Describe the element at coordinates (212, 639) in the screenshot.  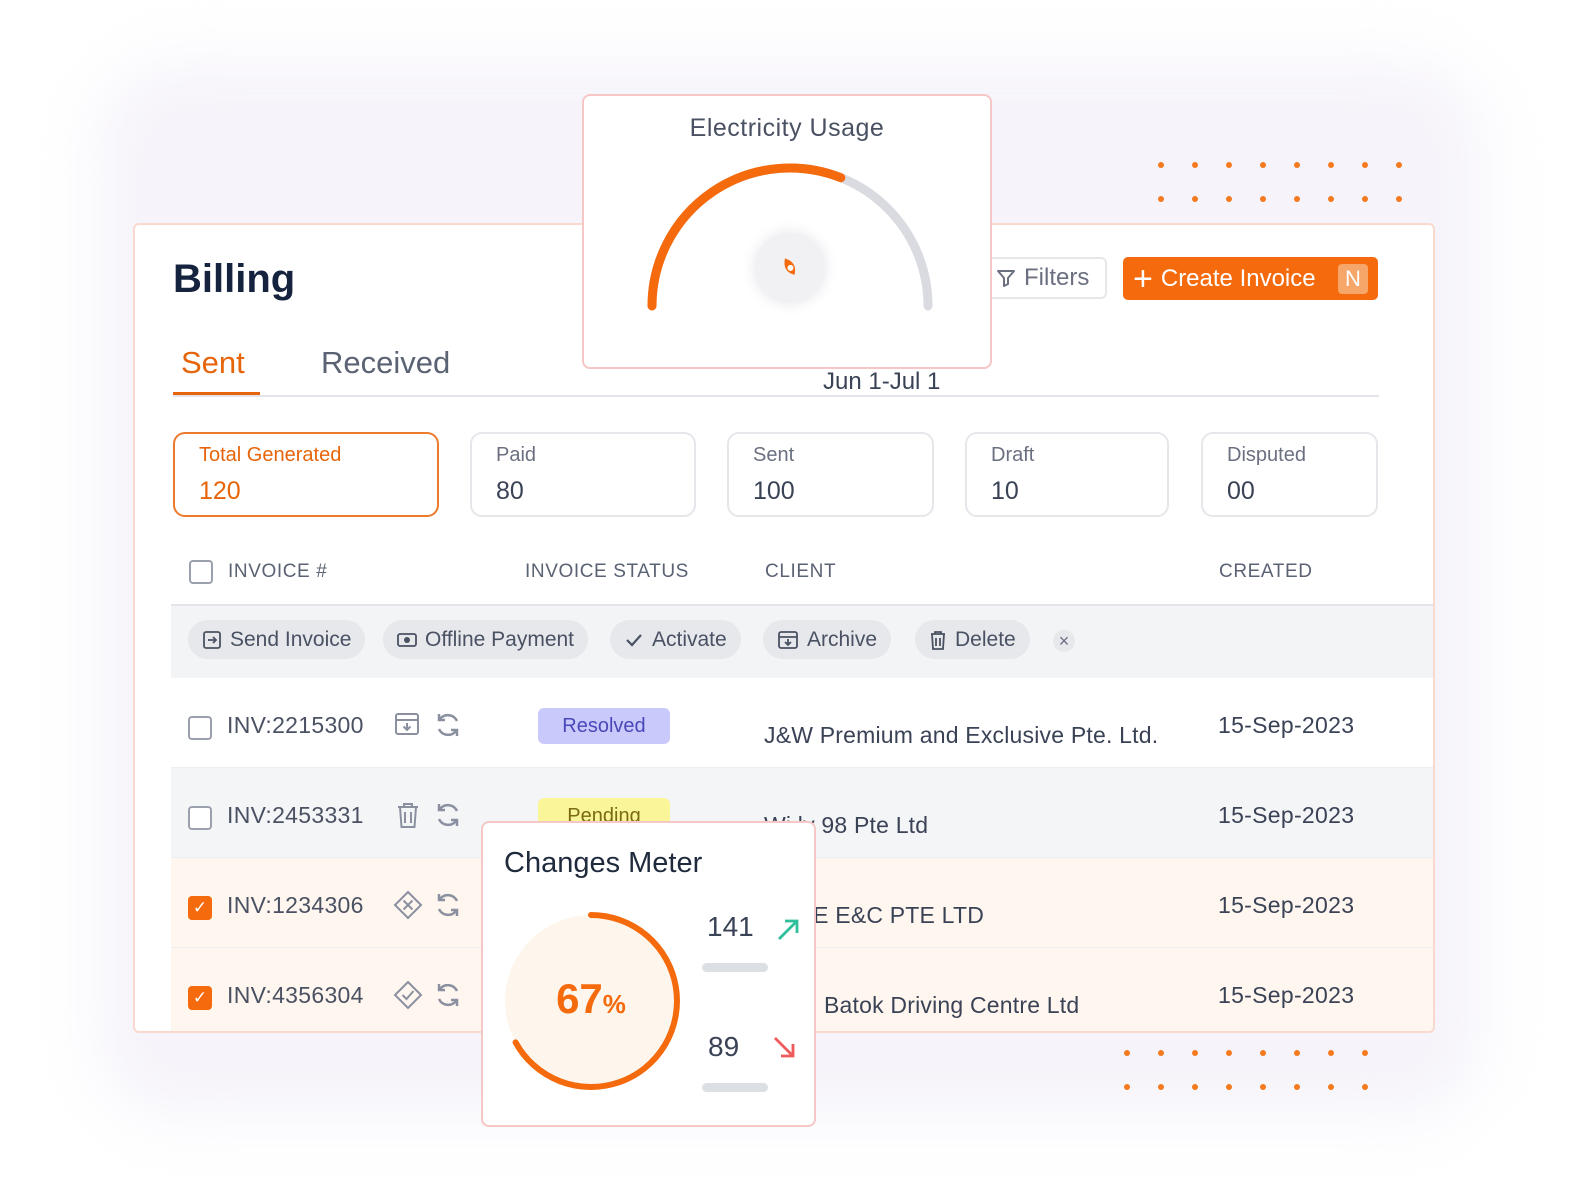
I see `send-invoice-icon` at that location.